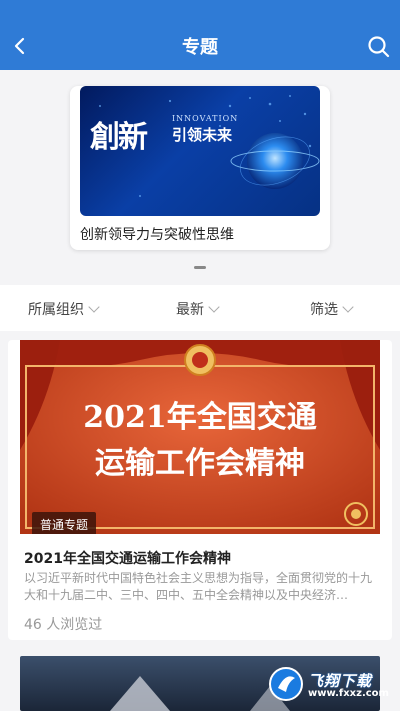  Describe the element at coordinates (119, 137) in the screenshot. I see `featured-banner-title: 創新` at that location.